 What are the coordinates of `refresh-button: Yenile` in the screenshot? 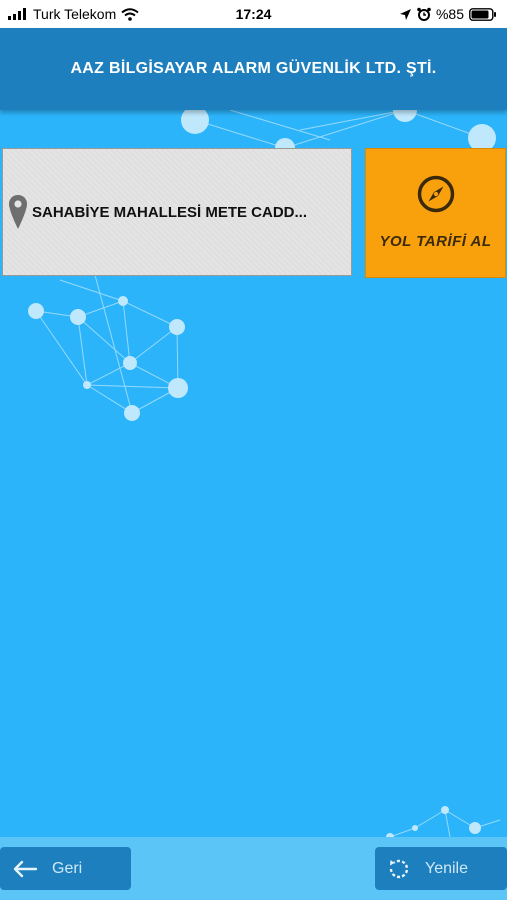 It's located at (441, 868).